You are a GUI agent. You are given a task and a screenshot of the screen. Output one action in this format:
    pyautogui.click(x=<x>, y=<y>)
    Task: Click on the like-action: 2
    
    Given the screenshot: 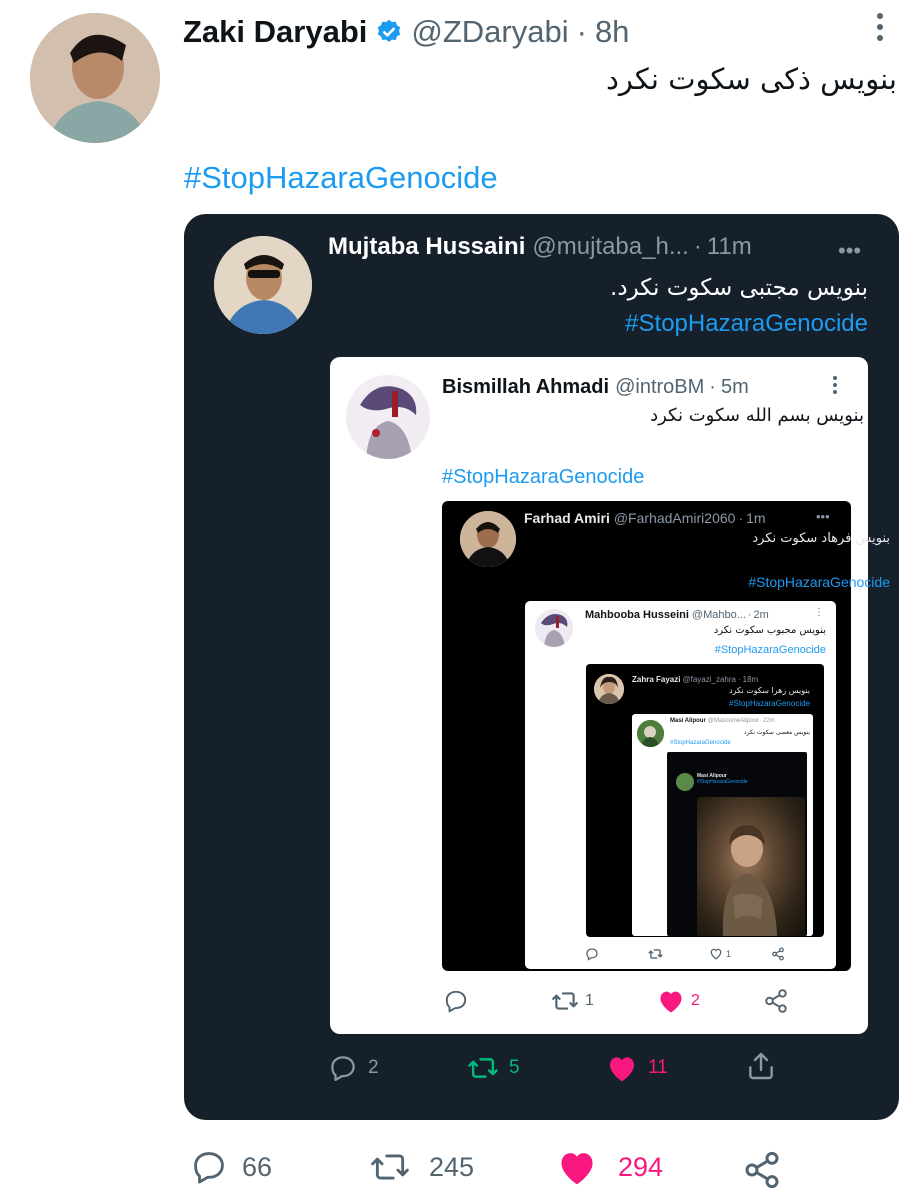 What is the action you would take?
    pyautogui.click(x=678, y=1001)
    